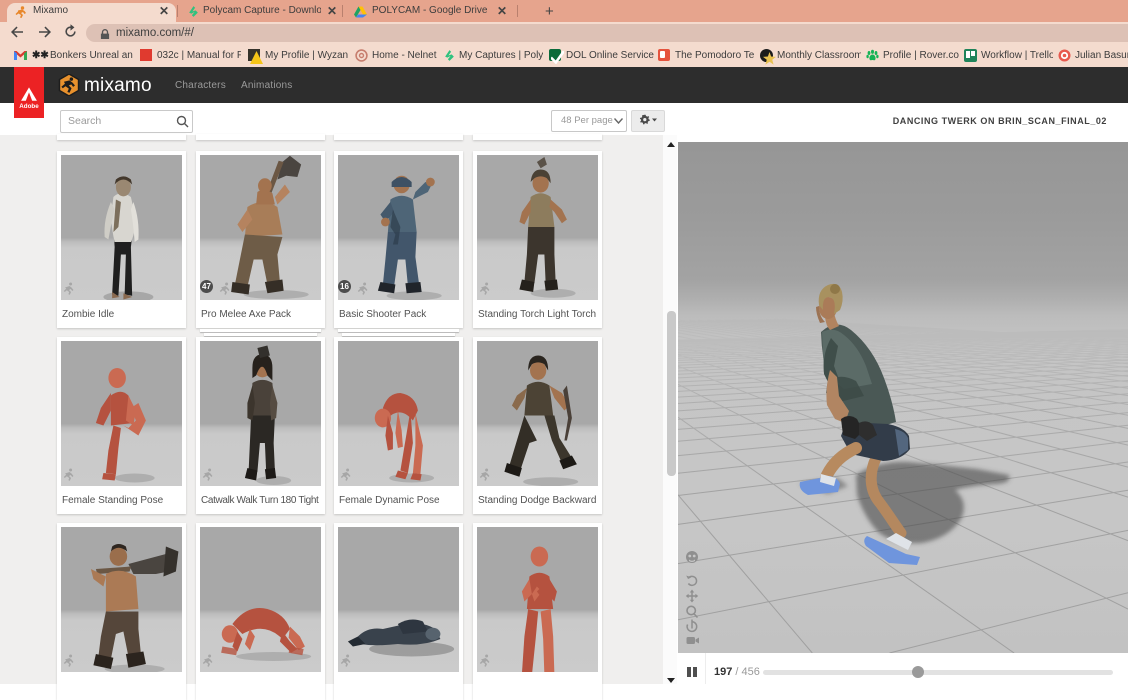 The height and width of the screenshot is (700, 1128). I want to click on svg-text: Adobe, so click(29, 106).